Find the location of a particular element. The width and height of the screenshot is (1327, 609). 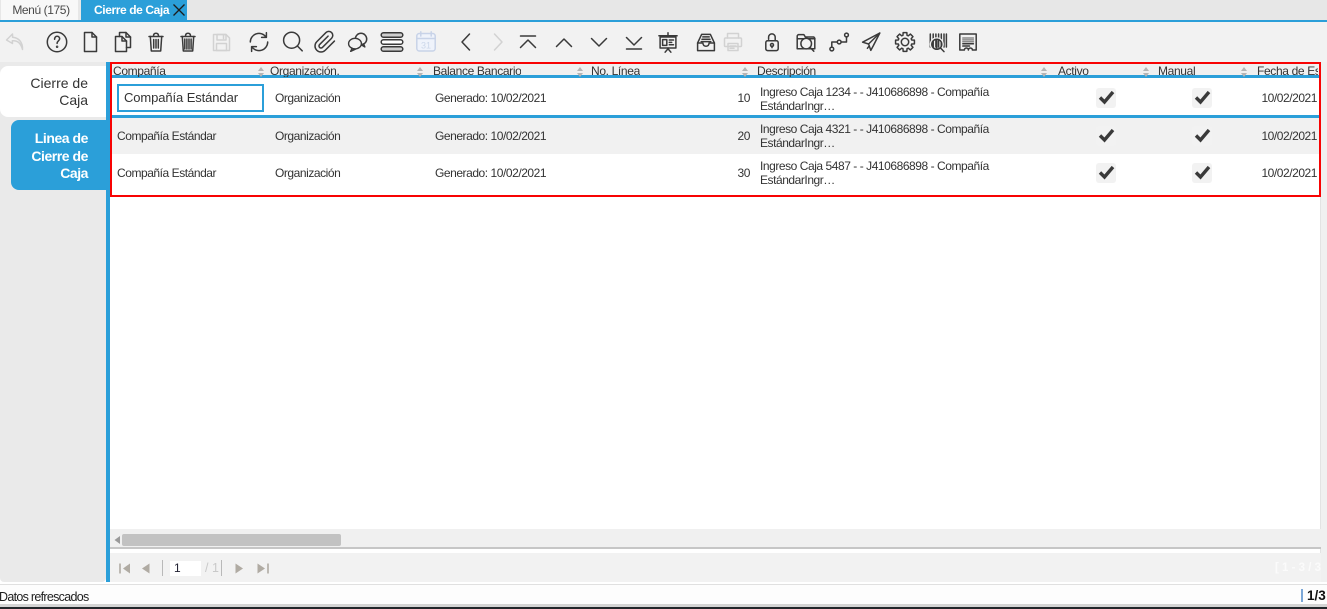

svg-text: 31 is located at coordinates (426, 46).